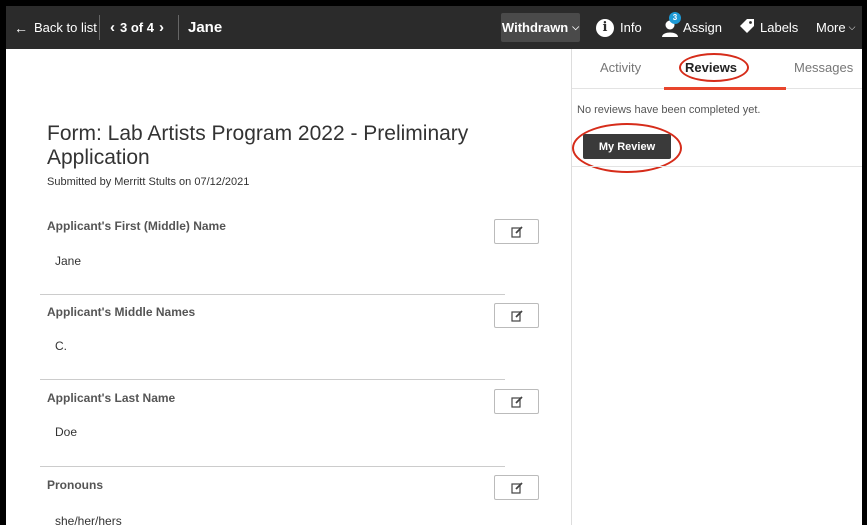 The image size is (867, 525). What do you see at coordinates (675, 17) in the screenshot?
I see `assign-count-badge: 3` at bounding box center [675, 17].